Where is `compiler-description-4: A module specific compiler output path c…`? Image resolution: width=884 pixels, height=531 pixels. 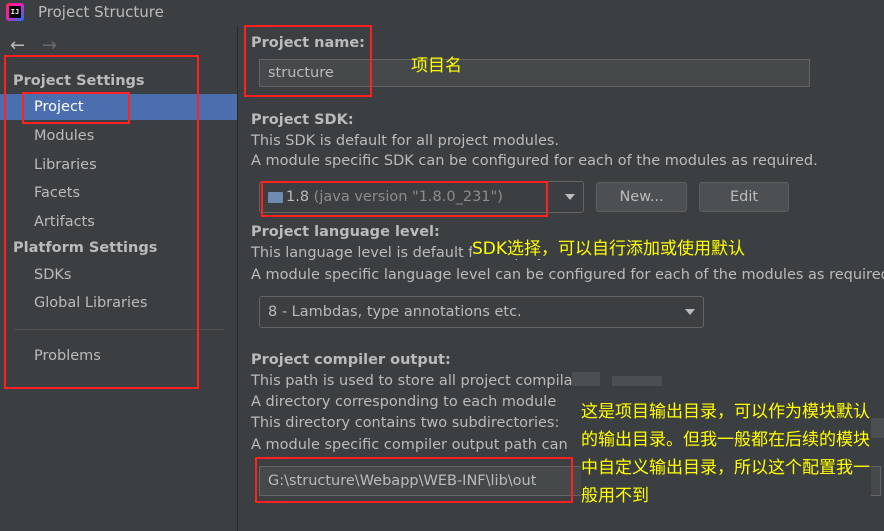
compiler-description-4: A module specific compiler output path c… is located at coordinates (409, 445).